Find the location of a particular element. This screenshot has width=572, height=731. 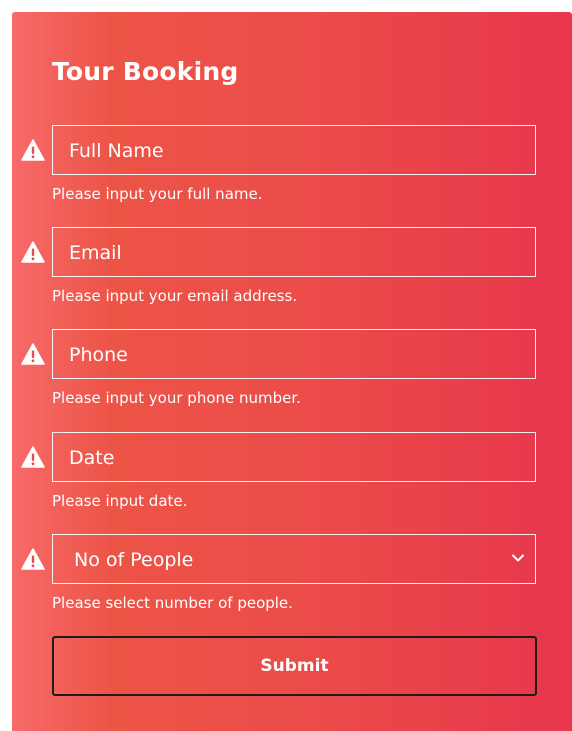

people-select-value: No of People is located at coordinates (134, 560).